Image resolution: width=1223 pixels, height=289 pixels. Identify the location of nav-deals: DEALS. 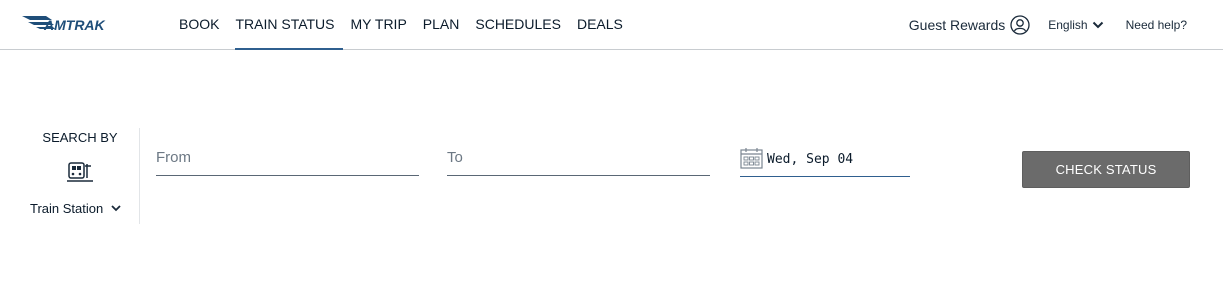
(600, 24).